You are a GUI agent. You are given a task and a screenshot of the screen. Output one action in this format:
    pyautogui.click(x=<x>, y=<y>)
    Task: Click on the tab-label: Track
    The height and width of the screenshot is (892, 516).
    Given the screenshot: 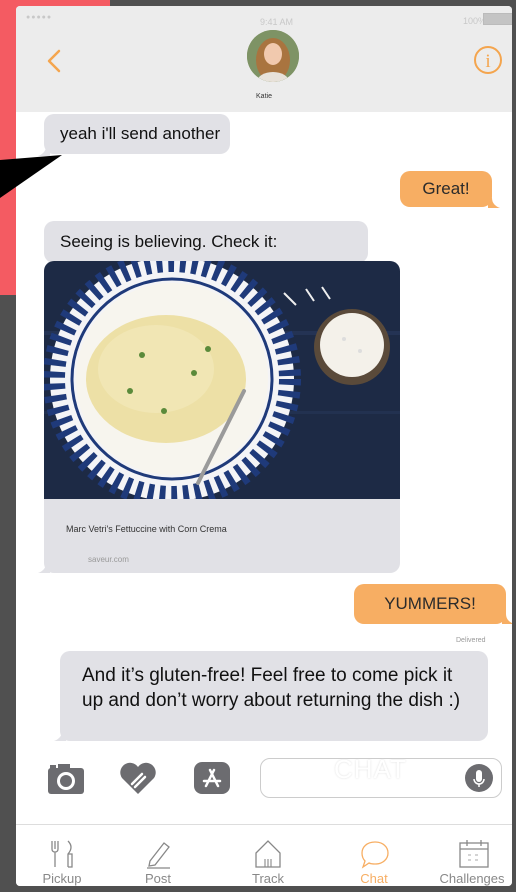 What is the action you would take?
    pyautogui.click(x=268, y=878)
    